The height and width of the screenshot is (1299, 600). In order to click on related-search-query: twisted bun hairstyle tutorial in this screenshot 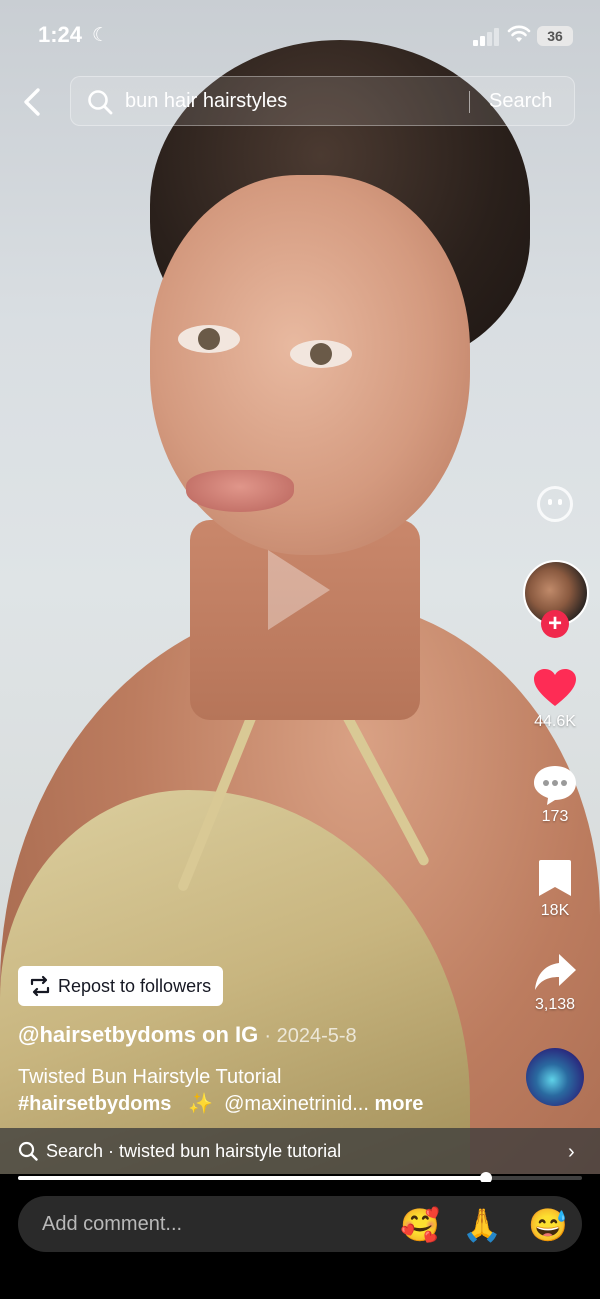, I will do `click(230, 1151)`.